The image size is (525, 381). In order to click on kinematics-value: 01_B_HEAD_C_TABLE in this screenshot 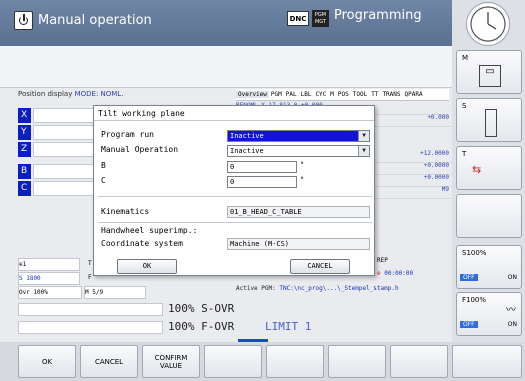, I will do `click(298, 212)`.